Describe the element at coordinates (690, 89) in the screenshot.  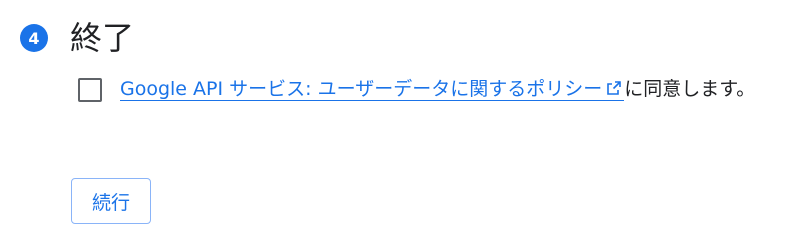
I see `consent-suffix: に同意します。` at that location.